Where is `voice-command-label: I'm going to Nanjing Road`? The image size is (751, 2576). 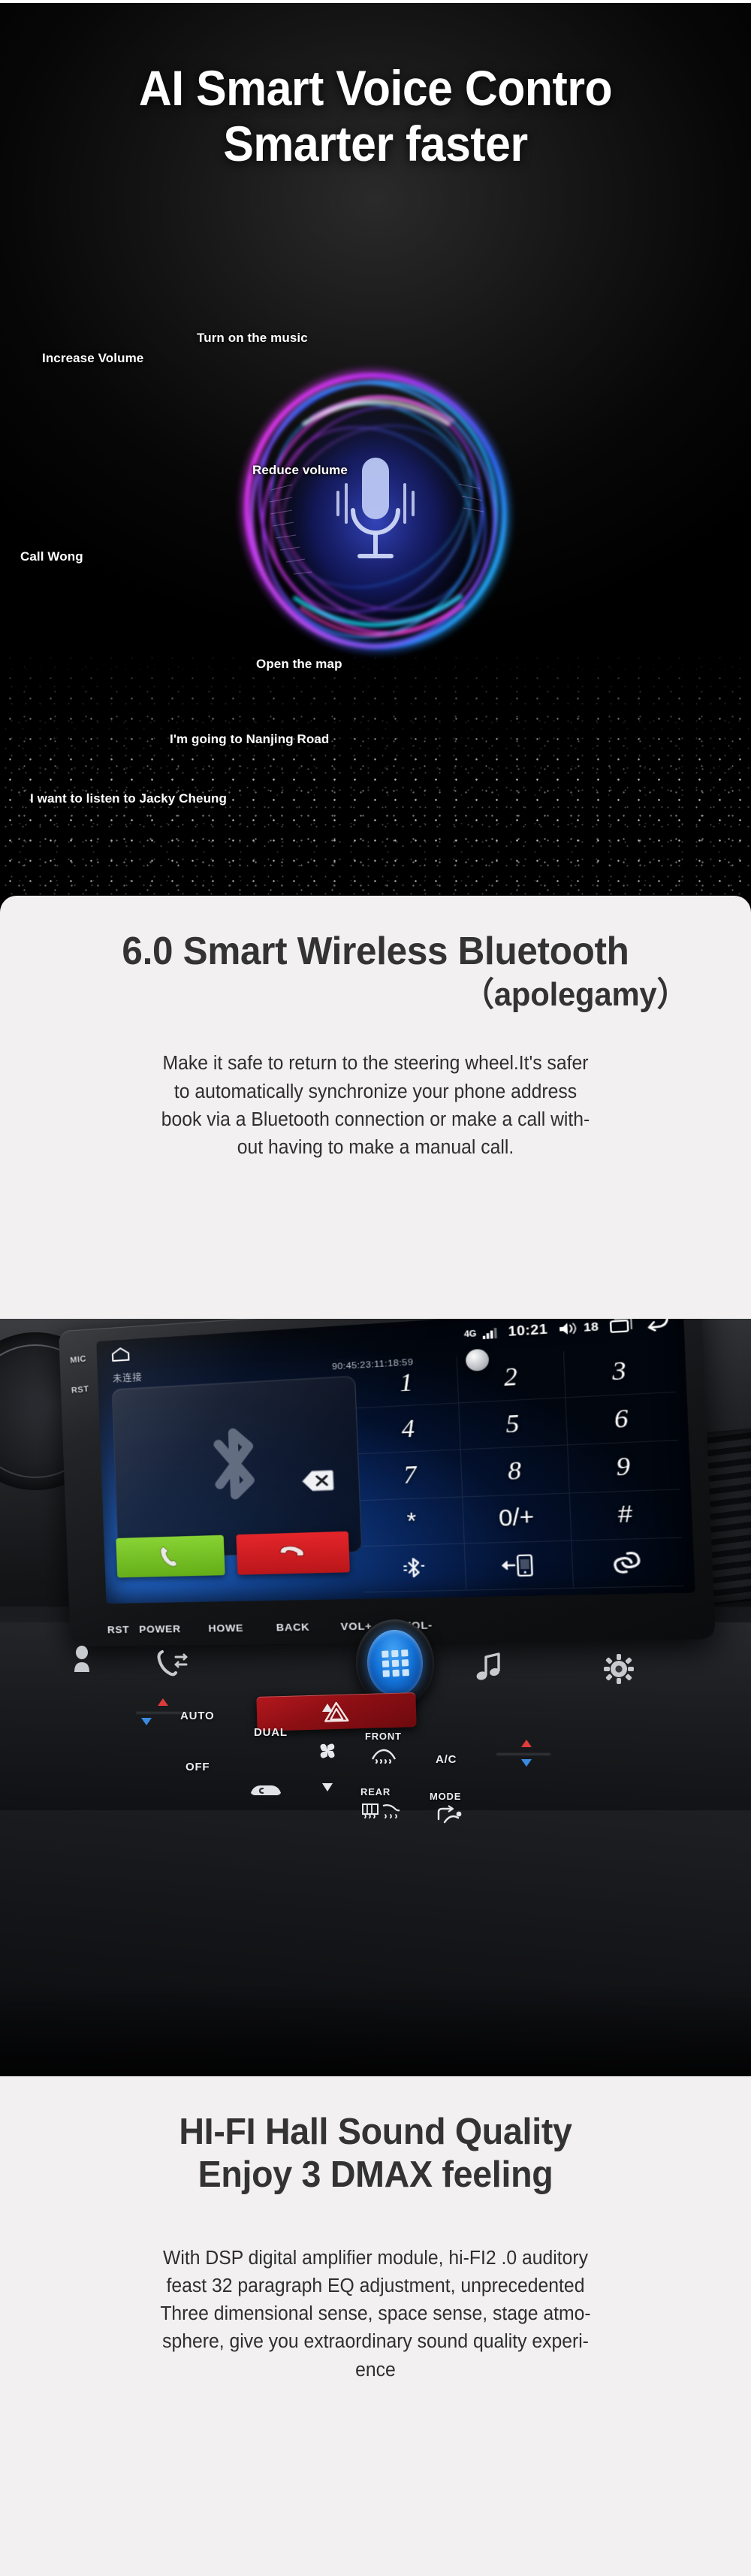
voice-command-label: I'm going to Nanjing Road is located at coordinates (250, 739).